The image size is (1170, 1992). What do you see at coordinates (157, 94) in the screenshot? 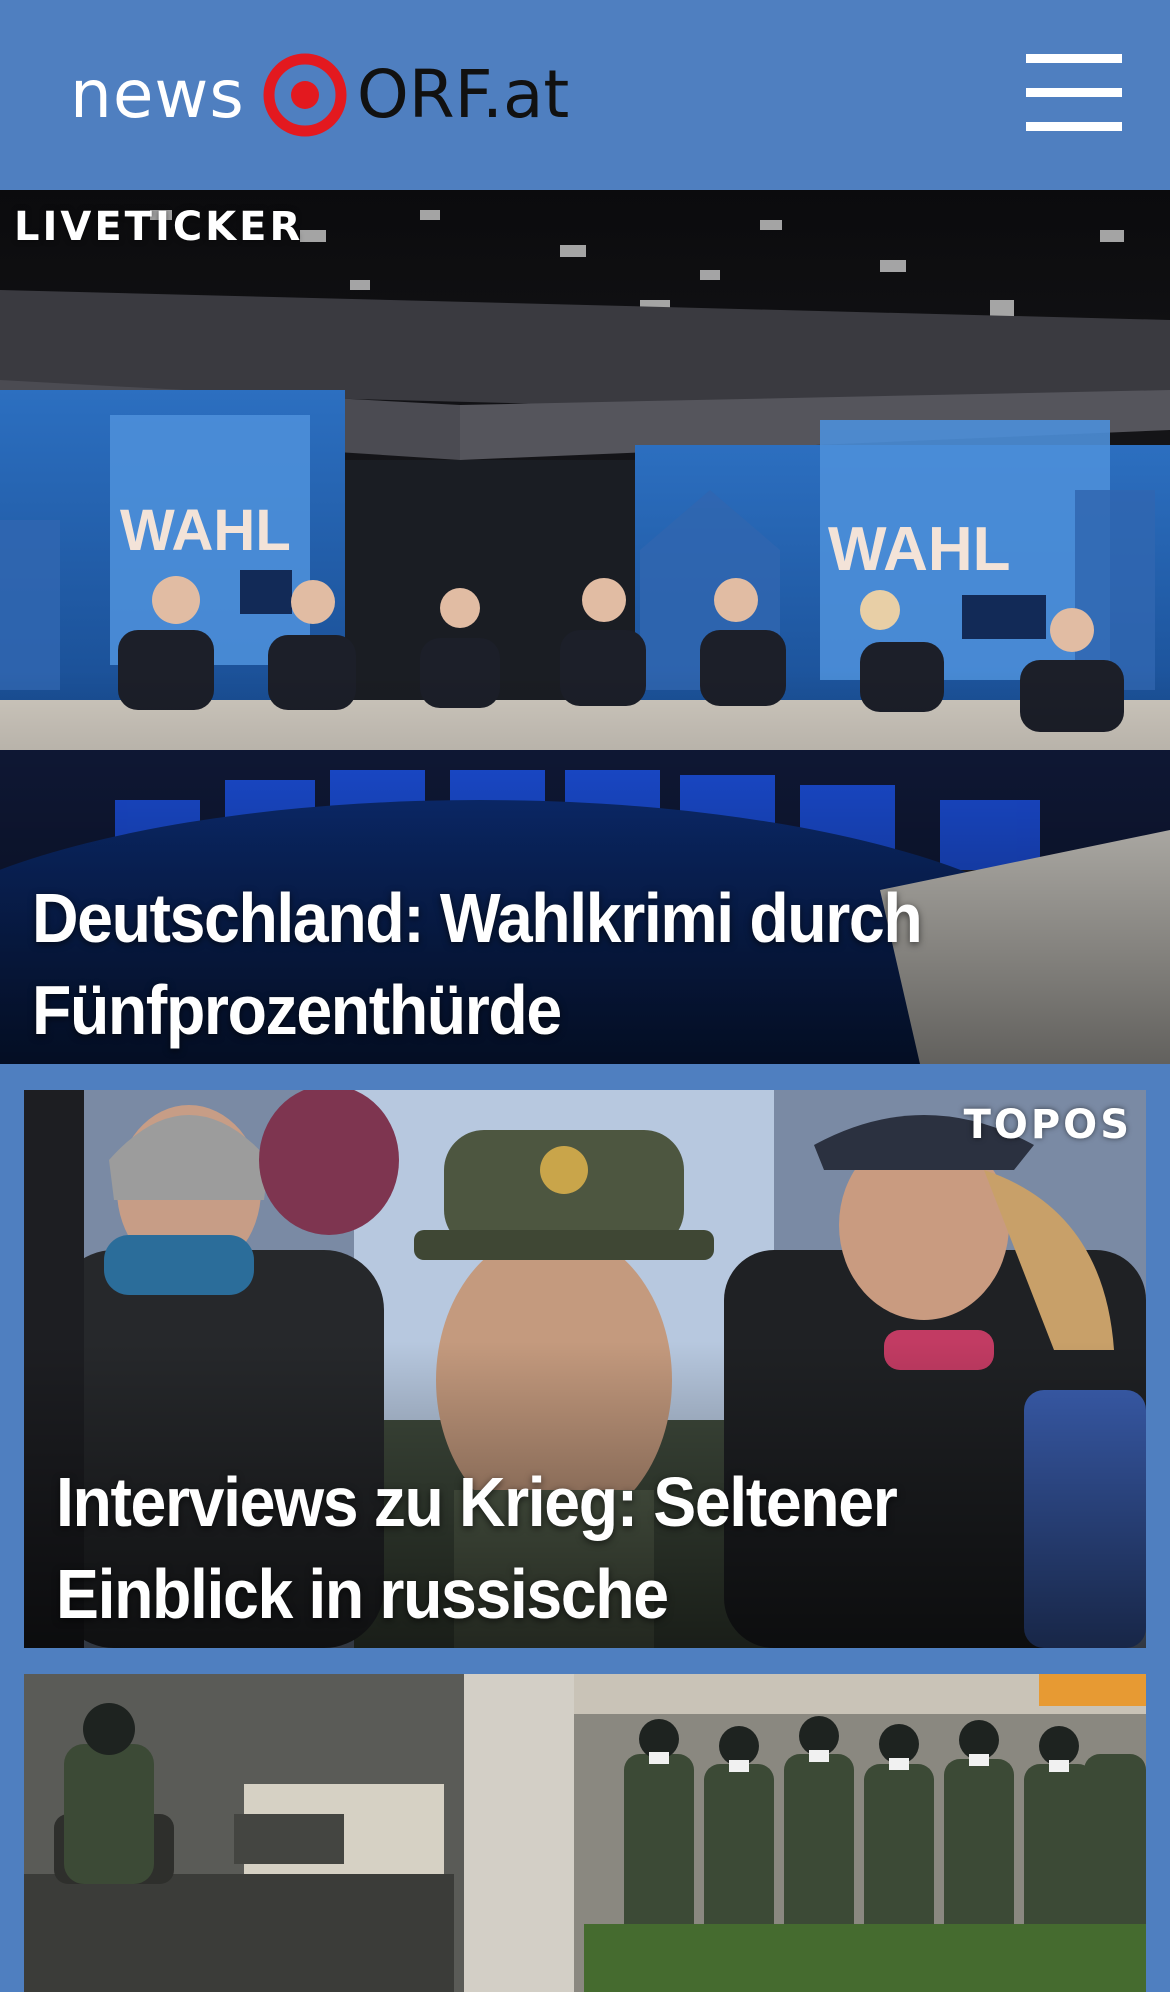
I see `logo-news-text: news` at bounding box center [157, 94].